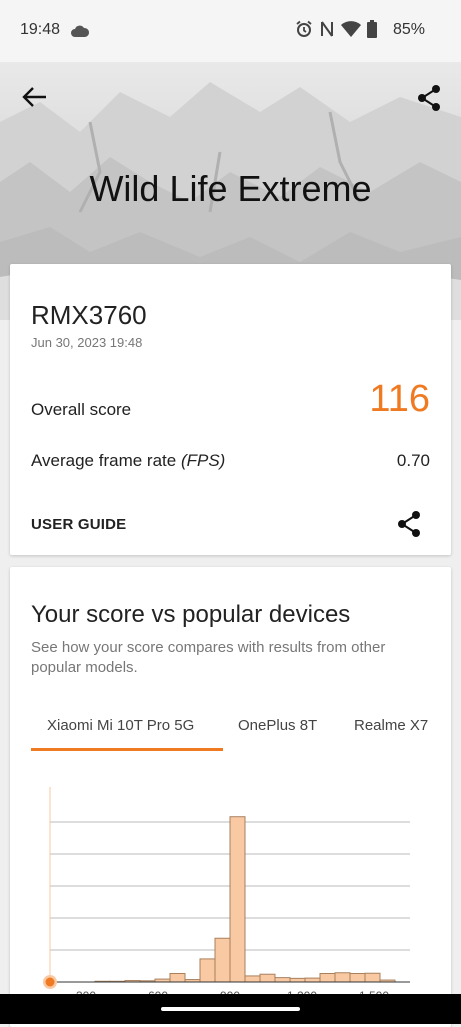 Image resolution: width=461 pixels, height=1027 pixels. I want to click on wifi-icon, so click(351, 29).